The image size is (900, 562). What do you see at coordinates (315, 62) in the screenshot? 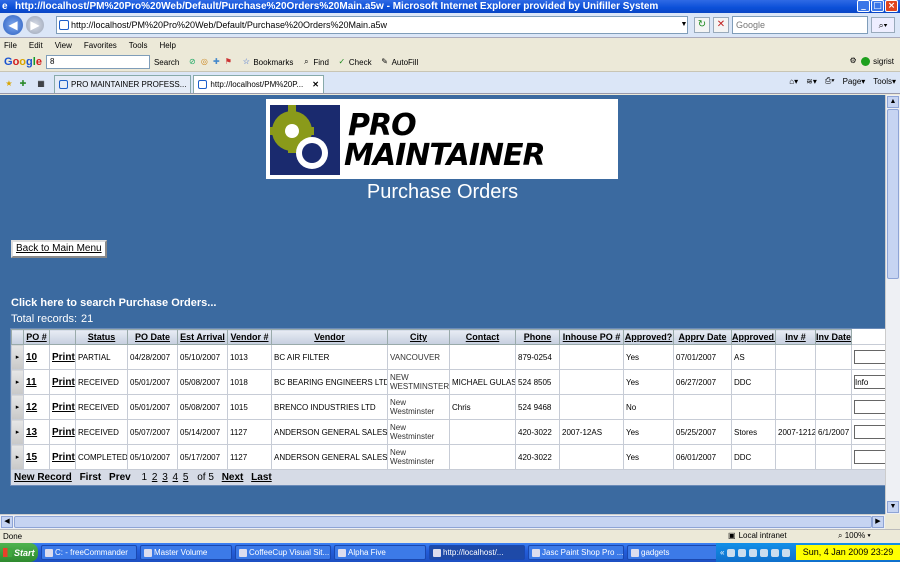
I see `find-button: ⌕ Find` at bounding box center [315, 62].